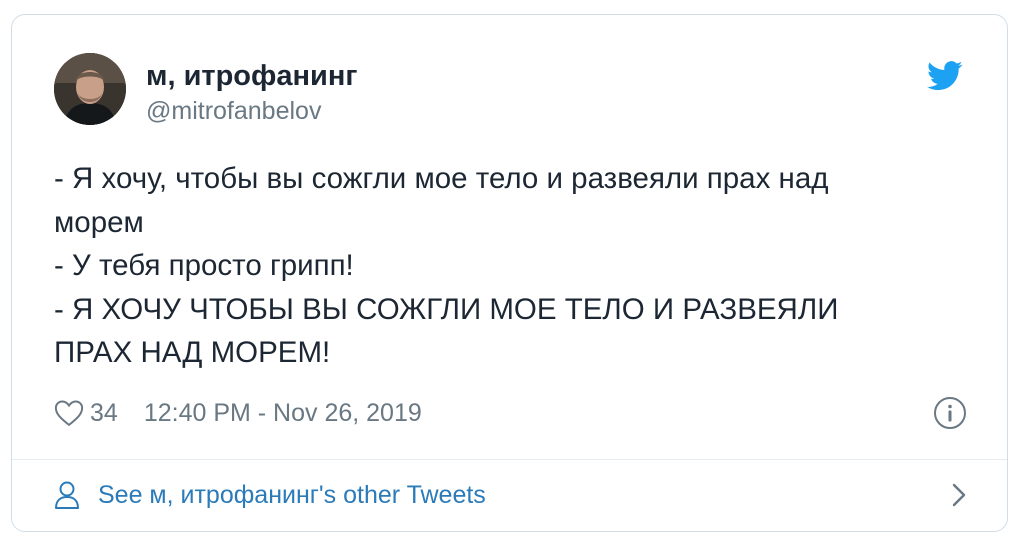 The image size is (1020, 544). I want to click on footer-divider, so click(509, 459).